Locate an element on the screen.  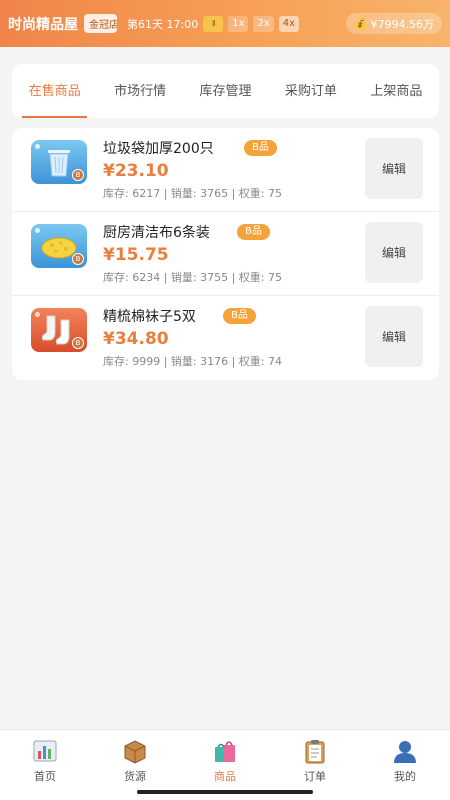
trash-can-icon is located at coordinates (59, 163).